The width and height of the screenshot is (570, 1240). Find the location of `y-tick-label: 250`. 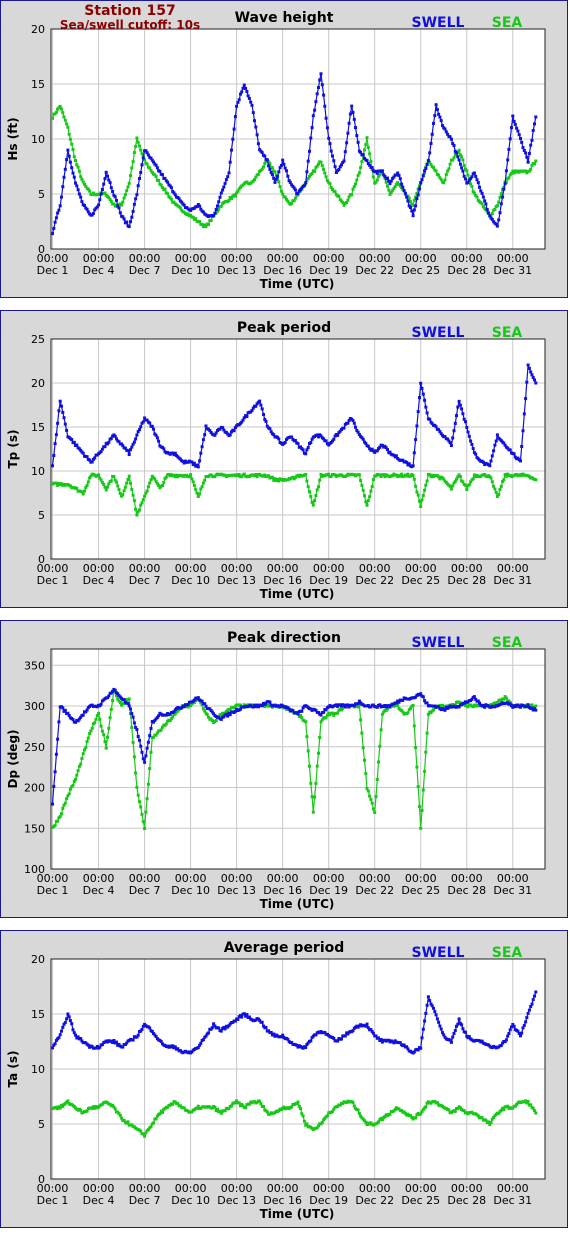

y-tick-label: 250 is located at coordinates (34, 747).